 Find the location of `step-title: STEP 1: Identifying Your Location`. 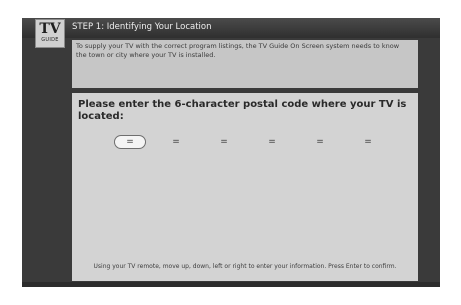

step-title: STEP 1: Identifying Your Location is located at coordinates (142, 27).